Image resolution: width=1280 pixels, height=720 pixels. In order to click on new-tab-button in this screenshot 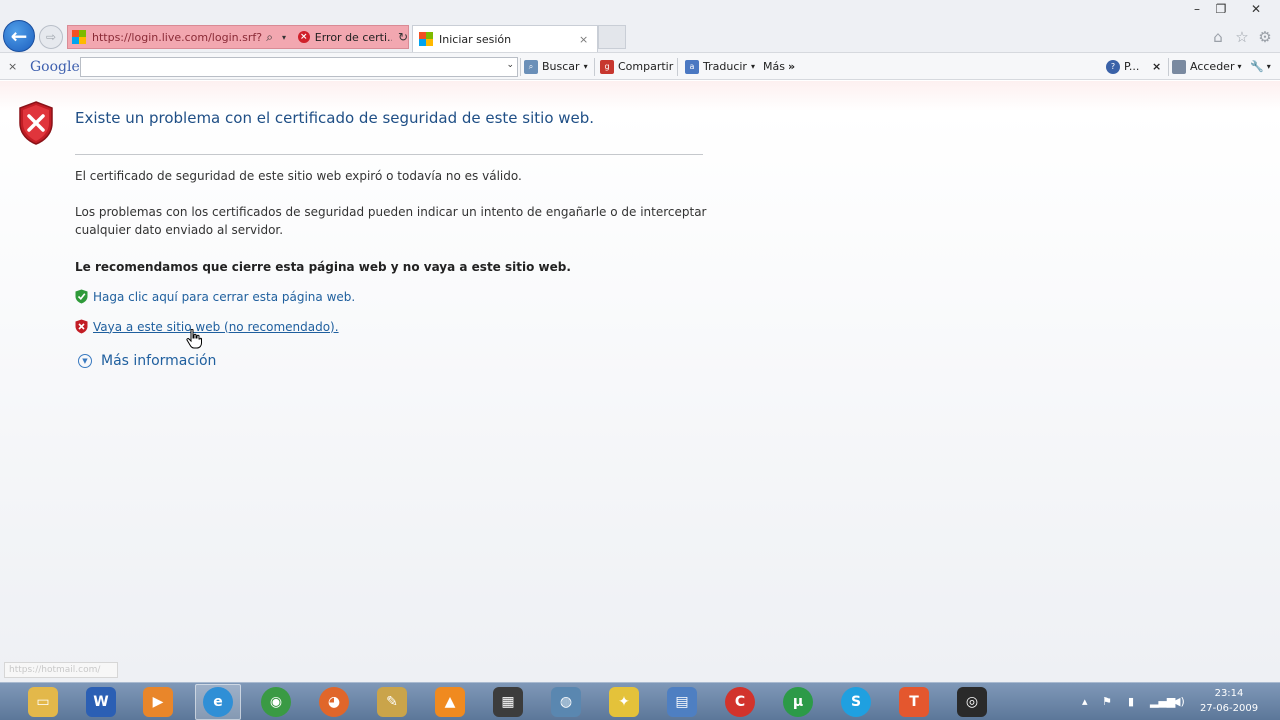, I will do `click(612, 37)`.